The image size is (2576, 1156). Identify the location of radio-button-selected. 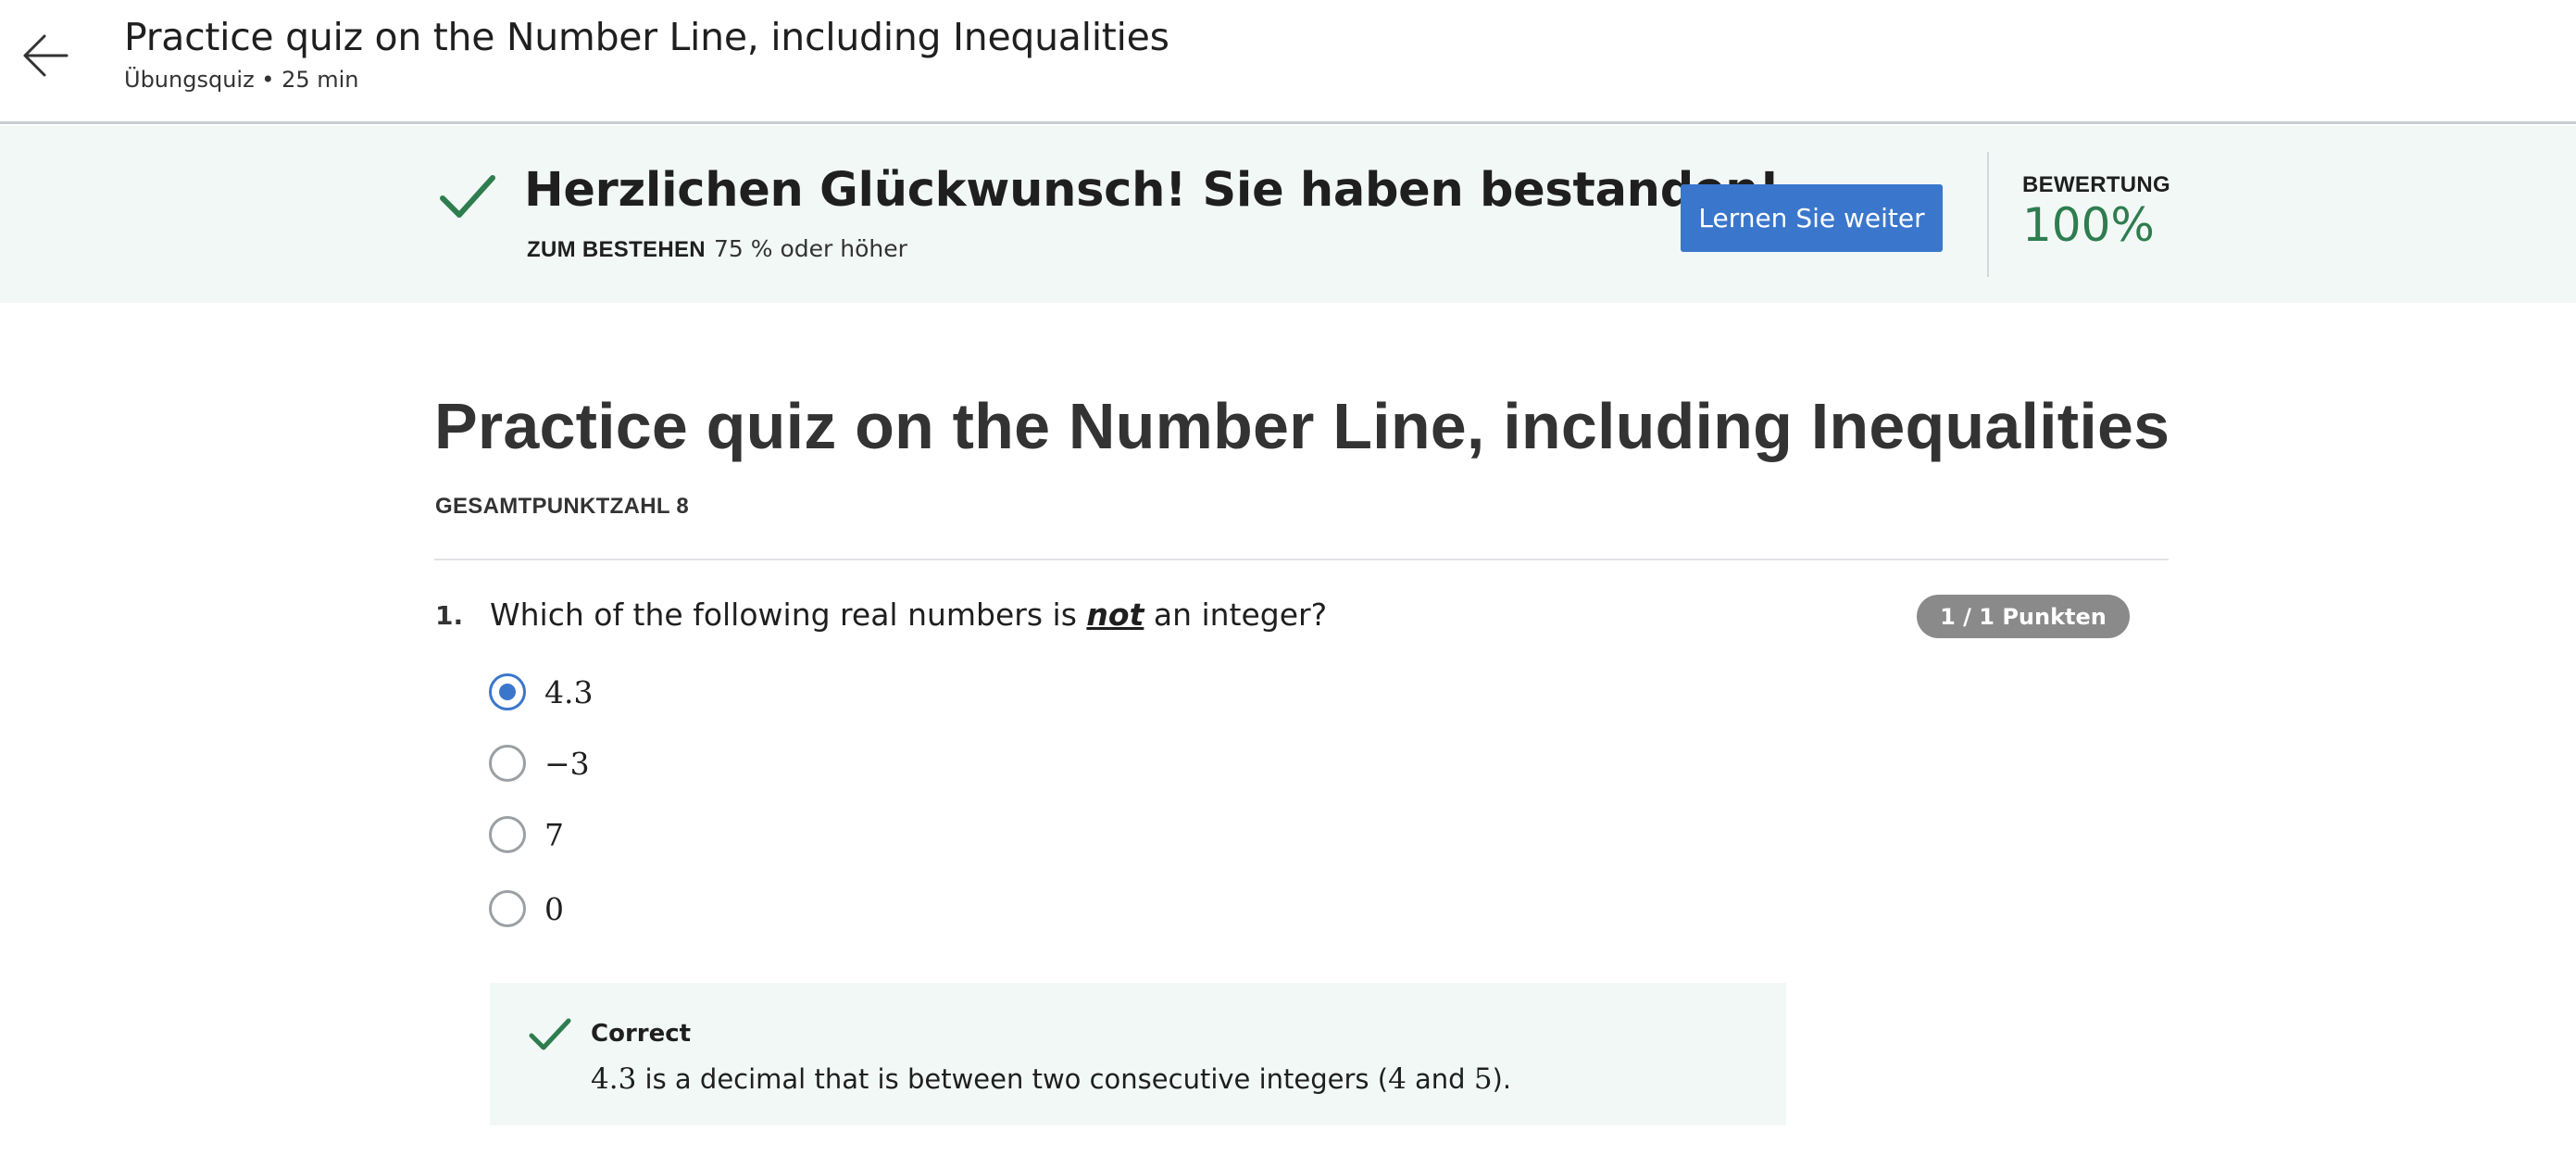
(508, 692).